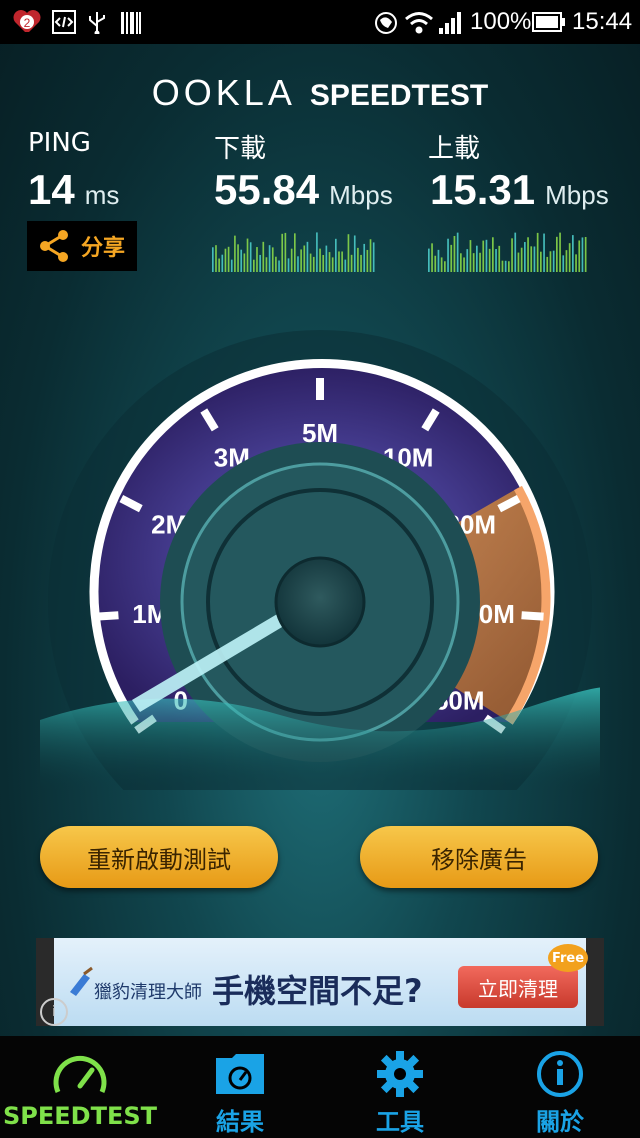  Describe the element at coordinates (54, 1012) in the screenshot. I see `ad-info-icon: i` at that location.